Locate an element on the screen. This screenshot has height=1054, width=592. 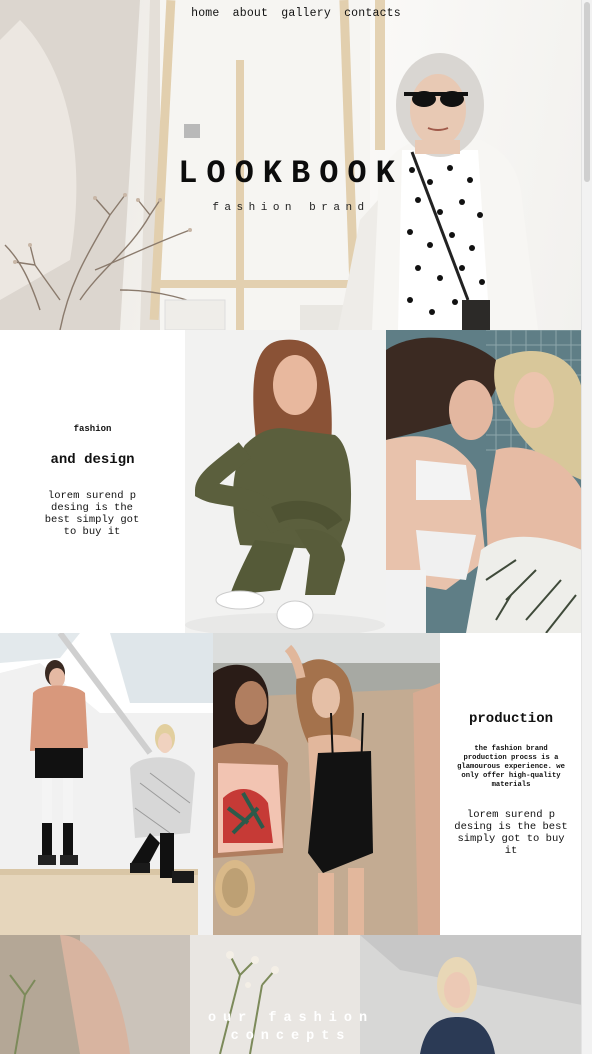
loft-models-image is located at coordinates (106, 784).